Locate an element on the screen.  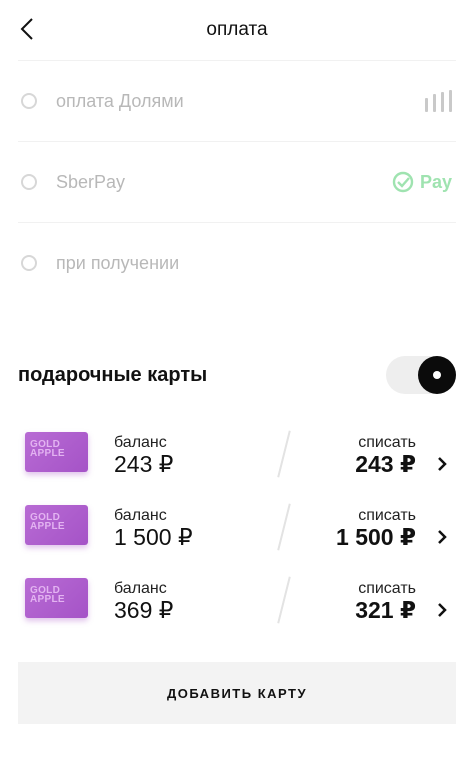
dolyami-bars-icon is located at coordinates (438, 101).